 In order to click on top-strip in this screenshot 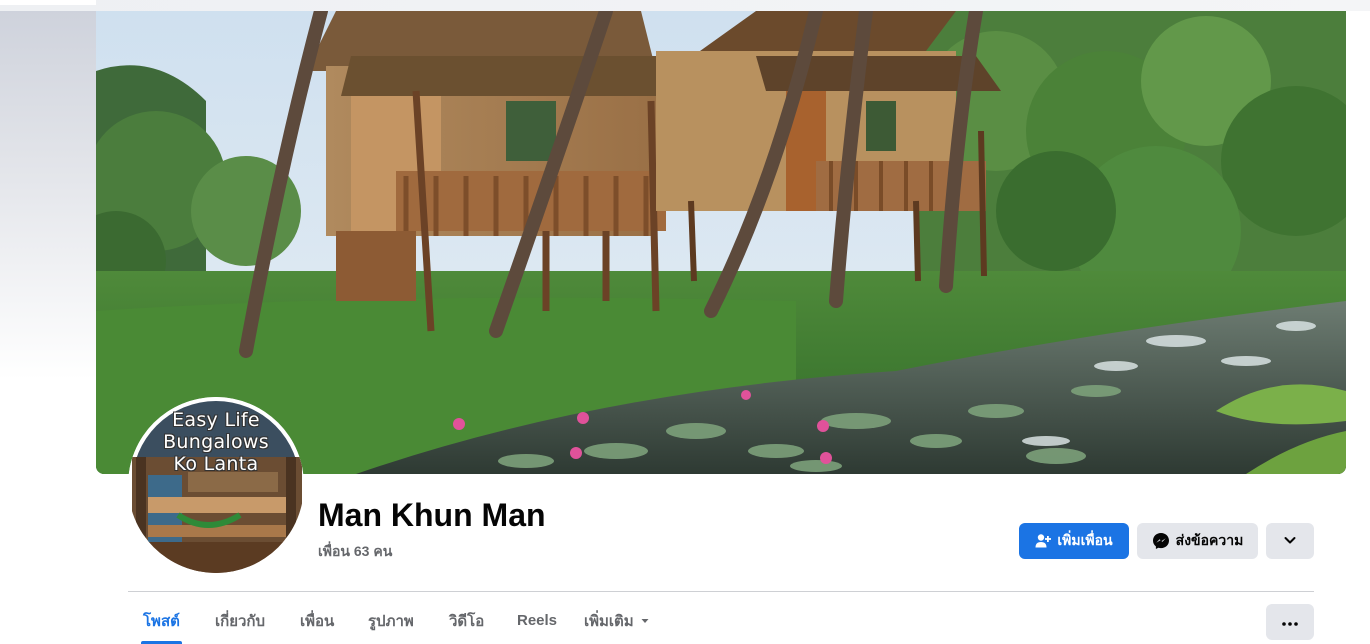, I will do `click(685, 5)`.